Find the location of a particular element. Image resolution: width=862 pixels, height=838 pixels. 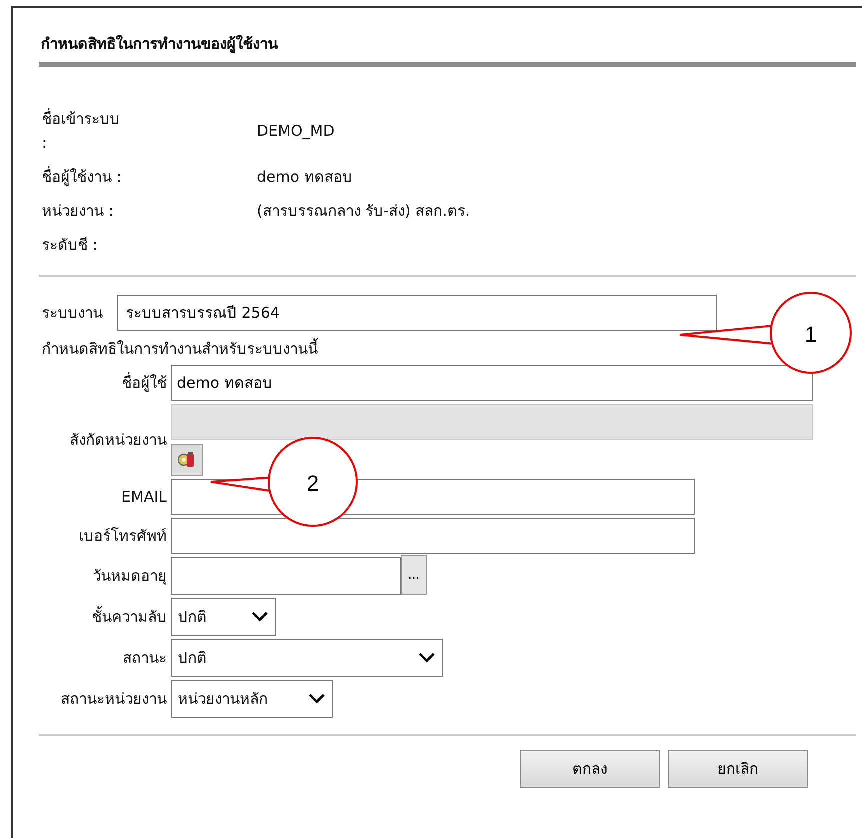

dialog-button: ตกลง is located at coordinates (590, 769).